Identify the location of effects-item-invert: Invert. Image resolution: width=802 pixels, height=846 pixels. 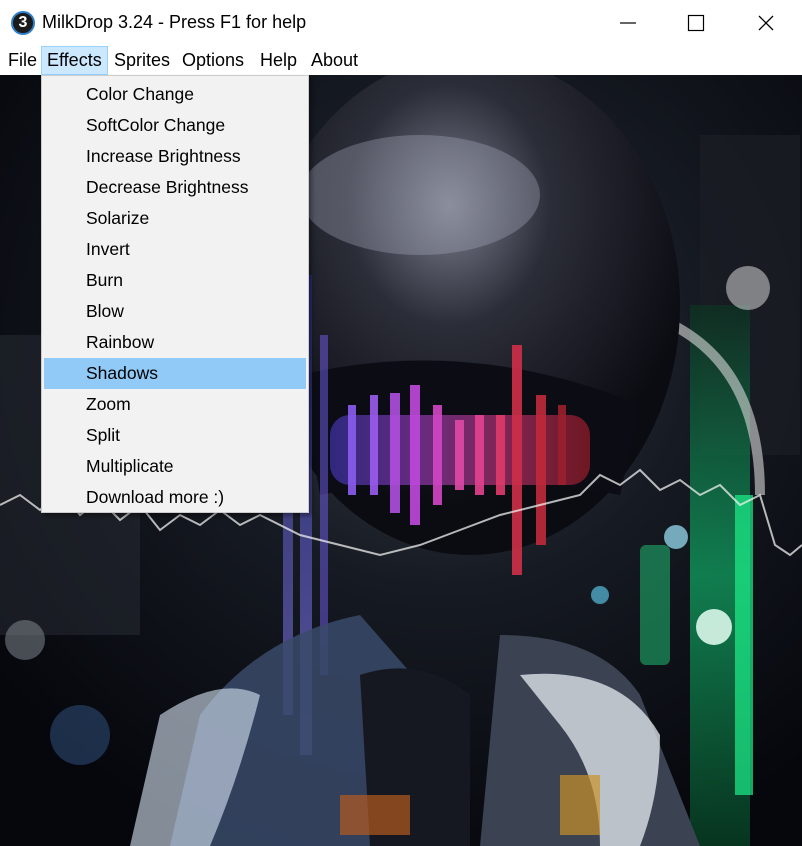
(175, 249).